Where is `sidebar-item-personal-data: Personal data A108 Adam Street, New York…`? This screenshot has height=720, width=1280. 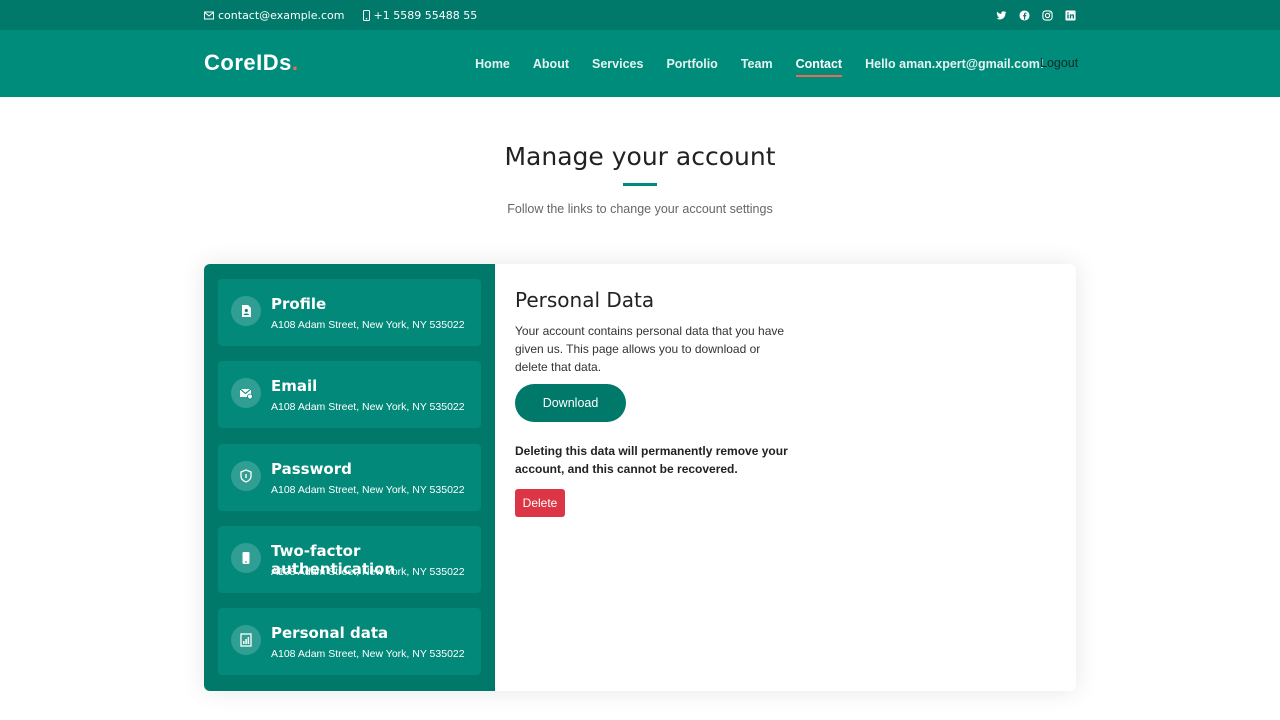 sidebar-item-personal-data: Personal data A108 Adam Street, New York… is located at coordinates (349, 641).